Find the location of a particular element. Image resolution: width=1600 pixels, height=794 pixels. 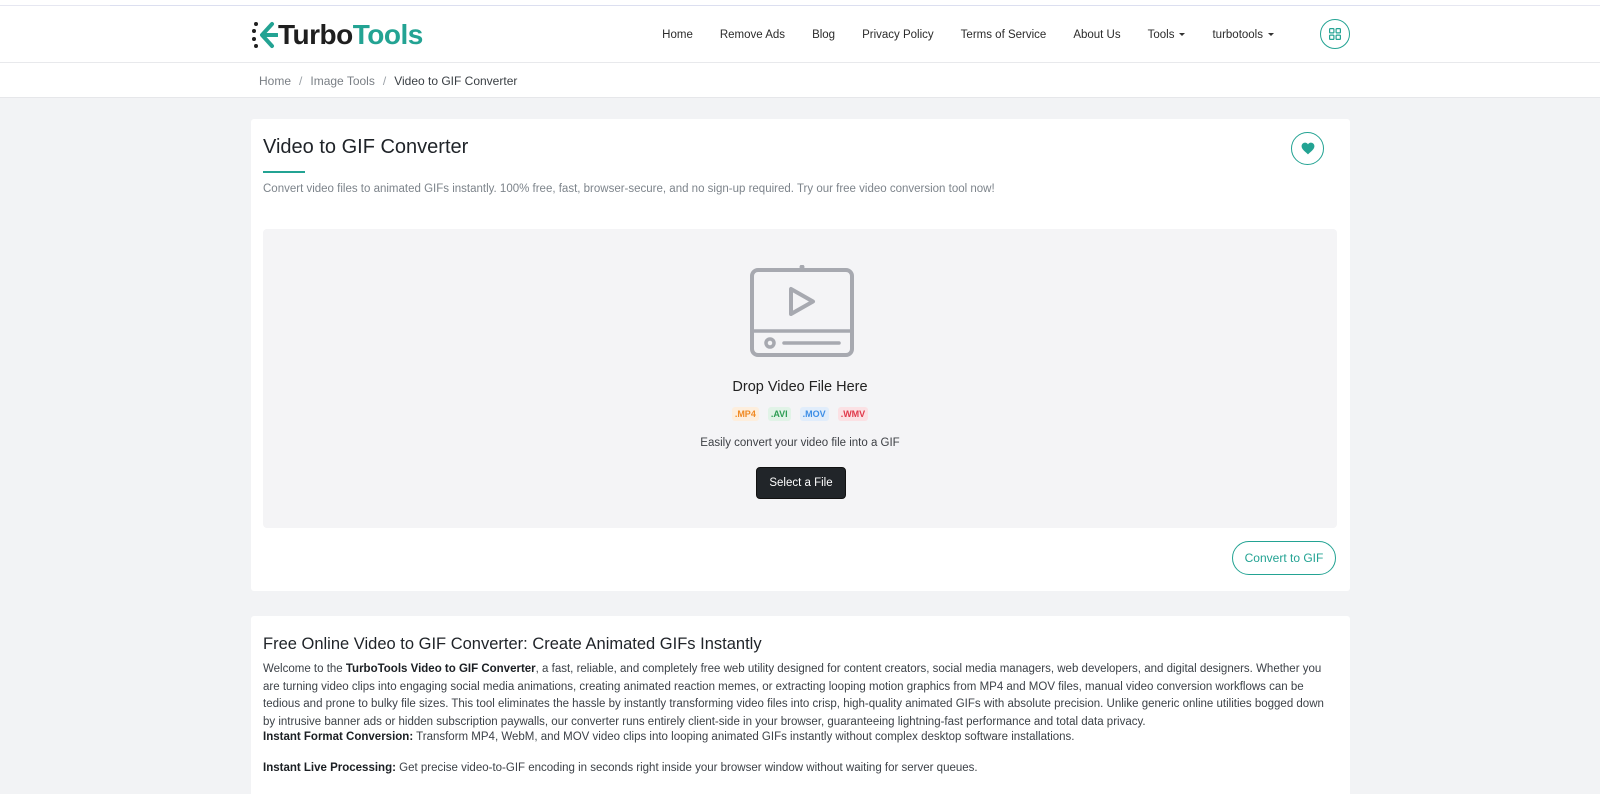

breadcrumb-image-tools: Image Tools is located at coordinates (342, 81).